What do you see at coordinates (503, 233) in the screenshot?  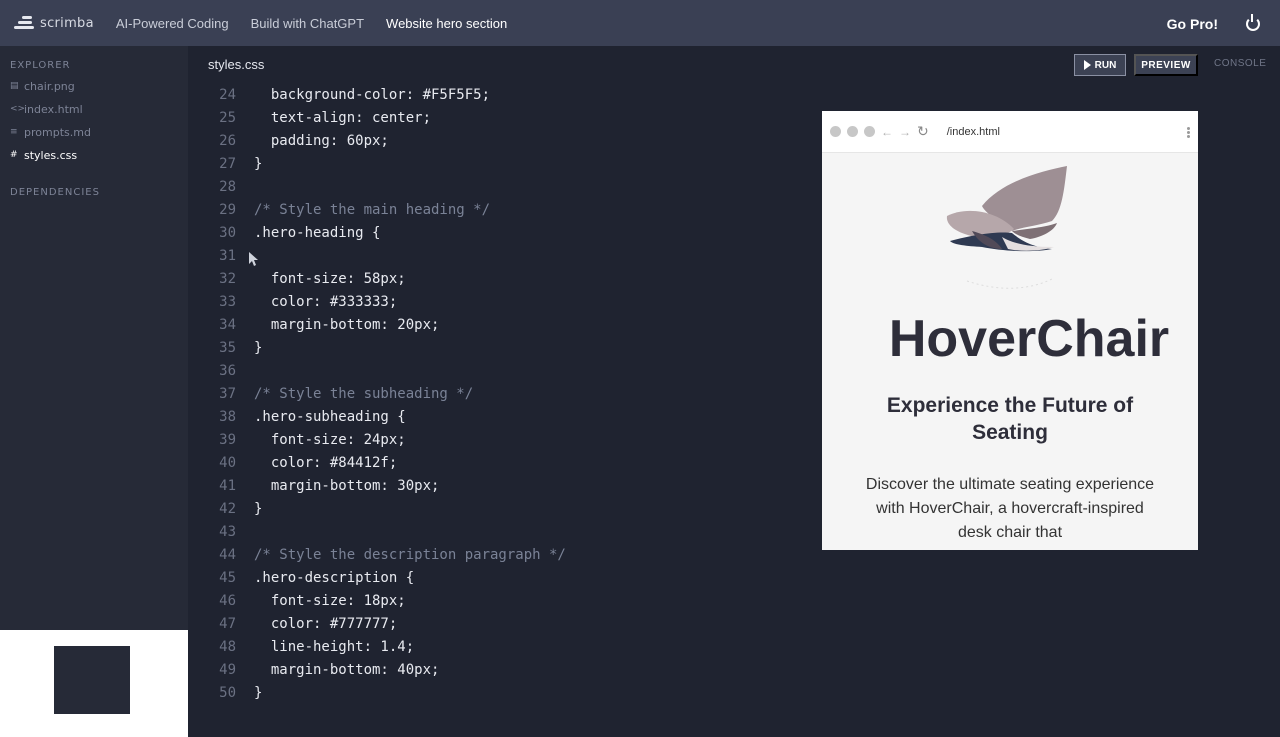 I see `code-line: 30 .hero-heading {` at bounding box center [503, 233].